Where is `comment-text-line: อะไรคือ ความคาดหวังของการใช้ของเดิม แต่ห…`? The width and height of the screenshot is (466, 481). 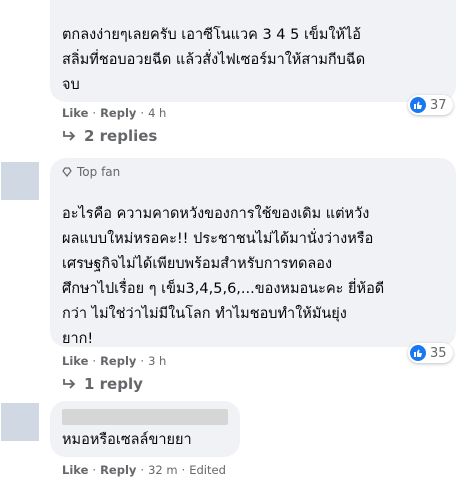 comment-text-line: อะไรคือ ความคาดหวังของการใช้ของเดิม แต่ห… is located at coordinates (216, 214).